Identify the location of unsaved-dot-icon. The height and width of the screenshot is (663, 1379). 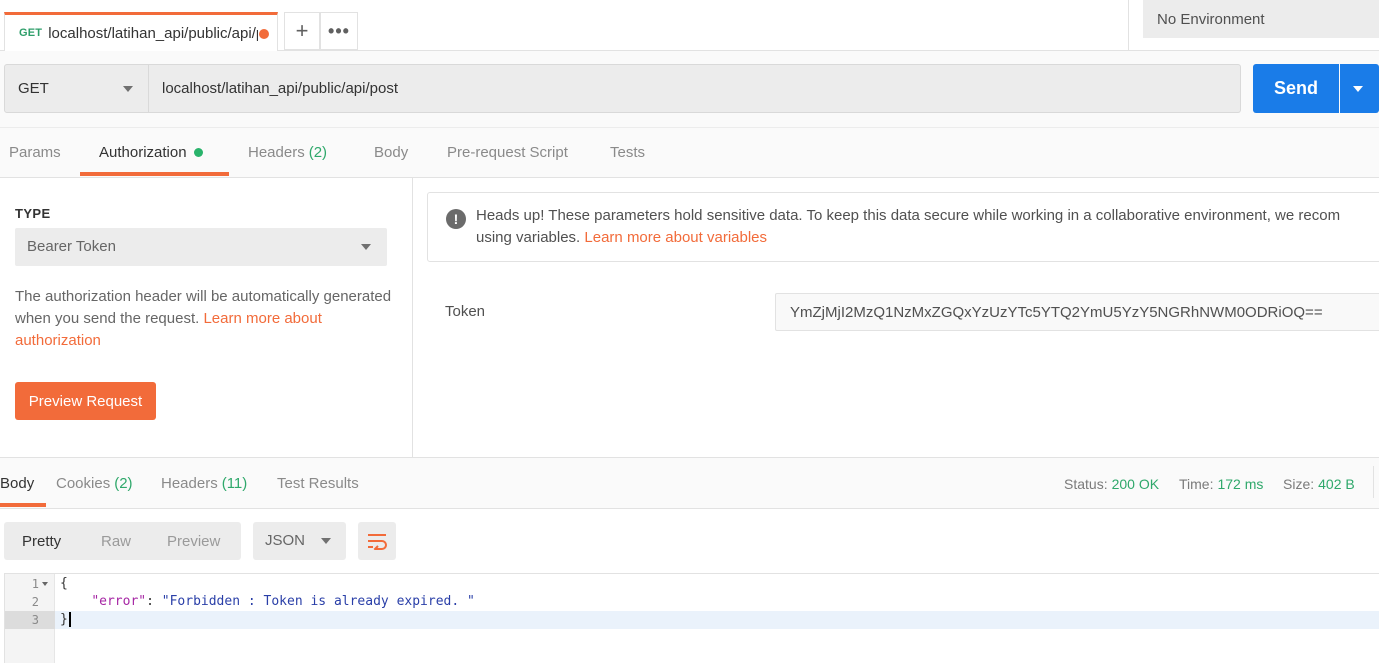
(264, 34).